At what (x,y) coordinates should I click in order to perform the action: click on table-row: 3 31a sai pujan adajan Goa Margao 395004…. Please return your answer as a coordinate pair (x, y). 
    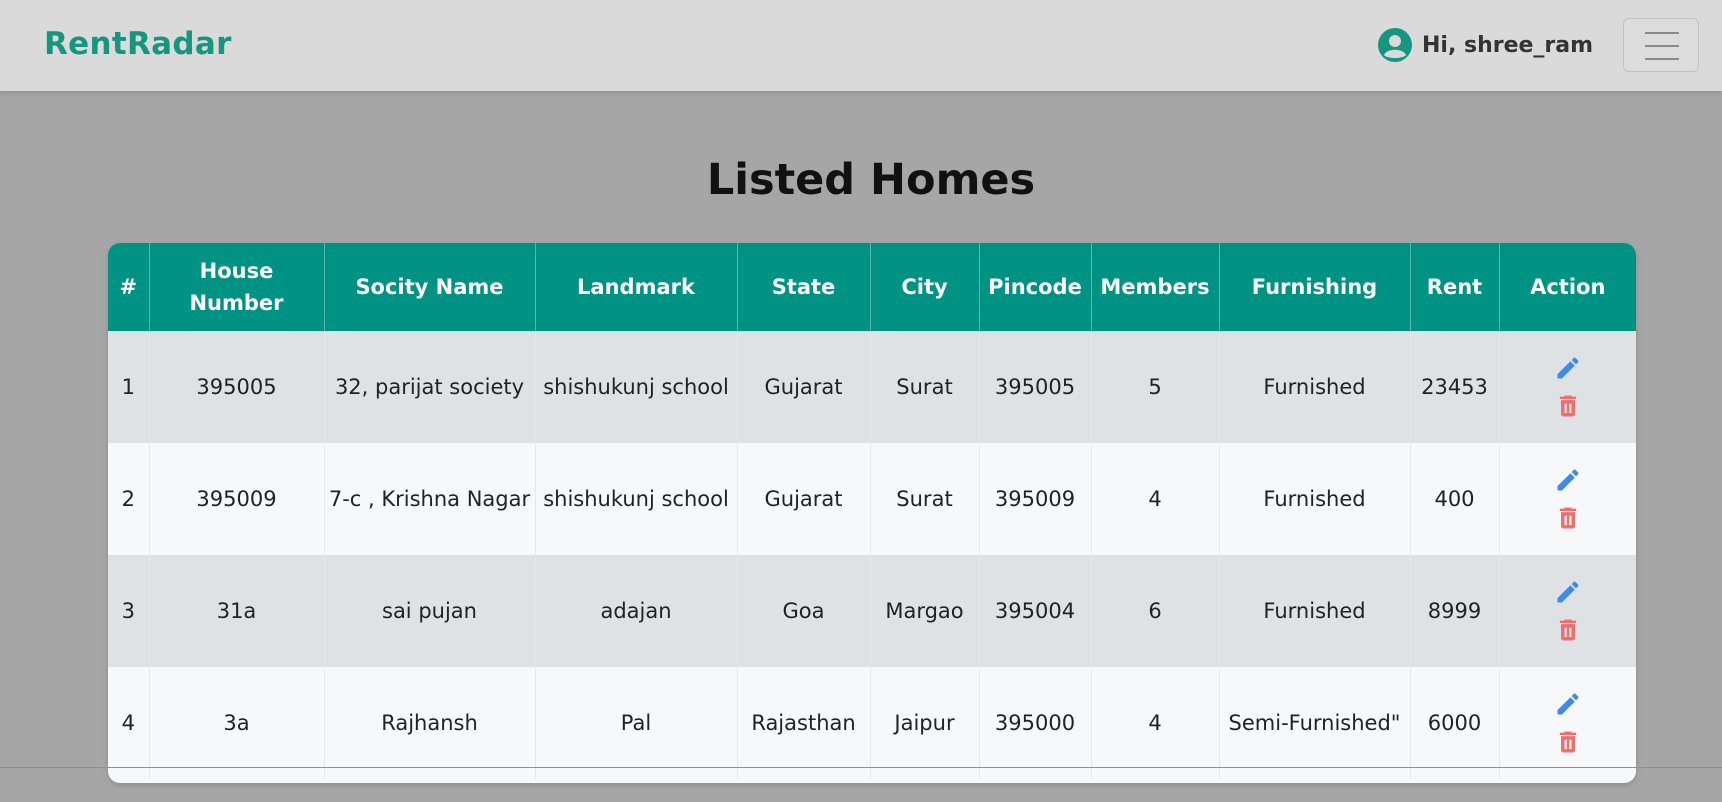
    Looking at the image, I should click on (872, 611).